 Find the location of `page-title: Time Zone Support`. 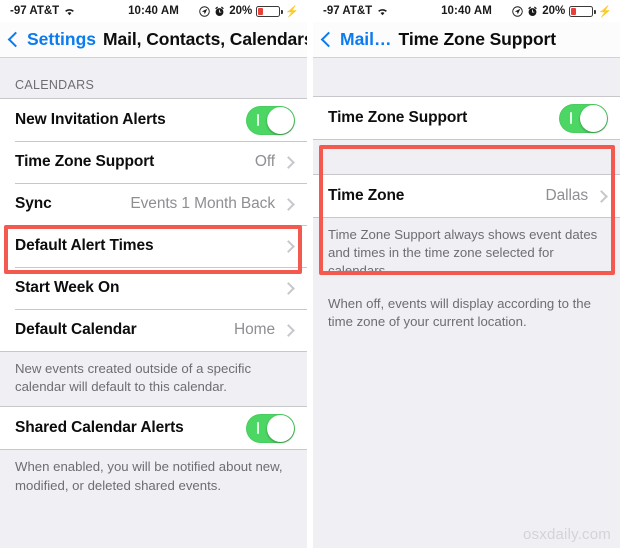

page-title: Time Zone Support is located at coordinates (477, 39).